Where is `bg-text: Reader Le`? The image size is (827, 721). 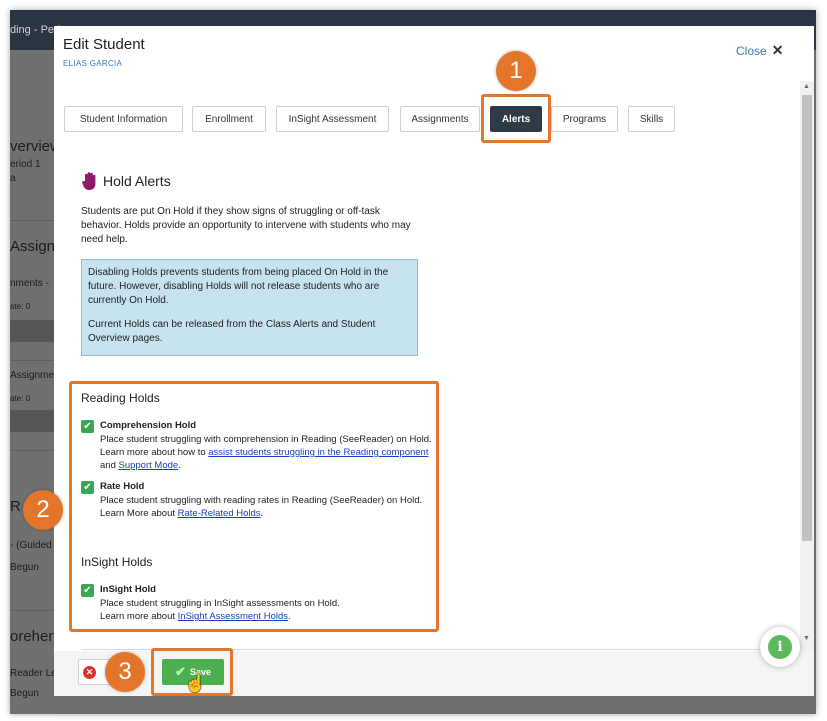
bg-text: Reader Le is located at coordinates (33, 673).